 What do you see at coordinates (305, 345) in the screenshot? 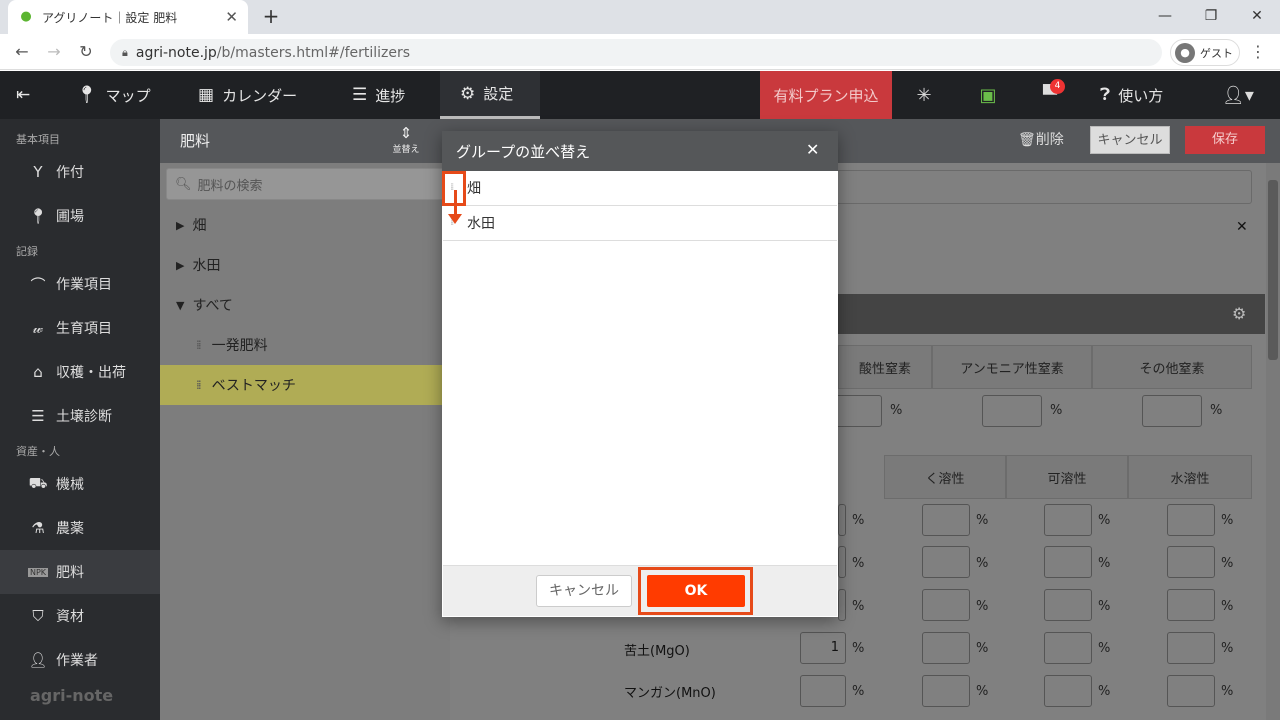
I see `list-item: ⁞⁞ 一発肥料` at bounding box center [305, 345].